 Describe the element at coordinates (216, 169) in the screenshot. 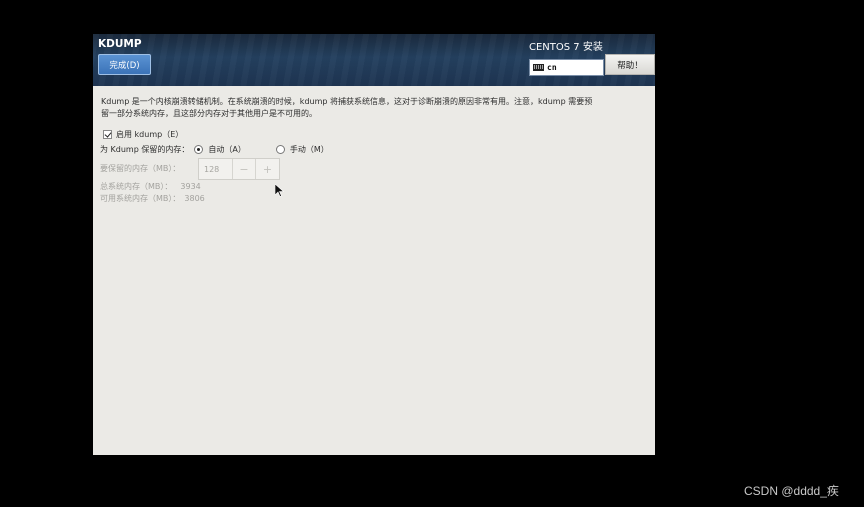

I see `reserve-memory-value: 128` at that location.